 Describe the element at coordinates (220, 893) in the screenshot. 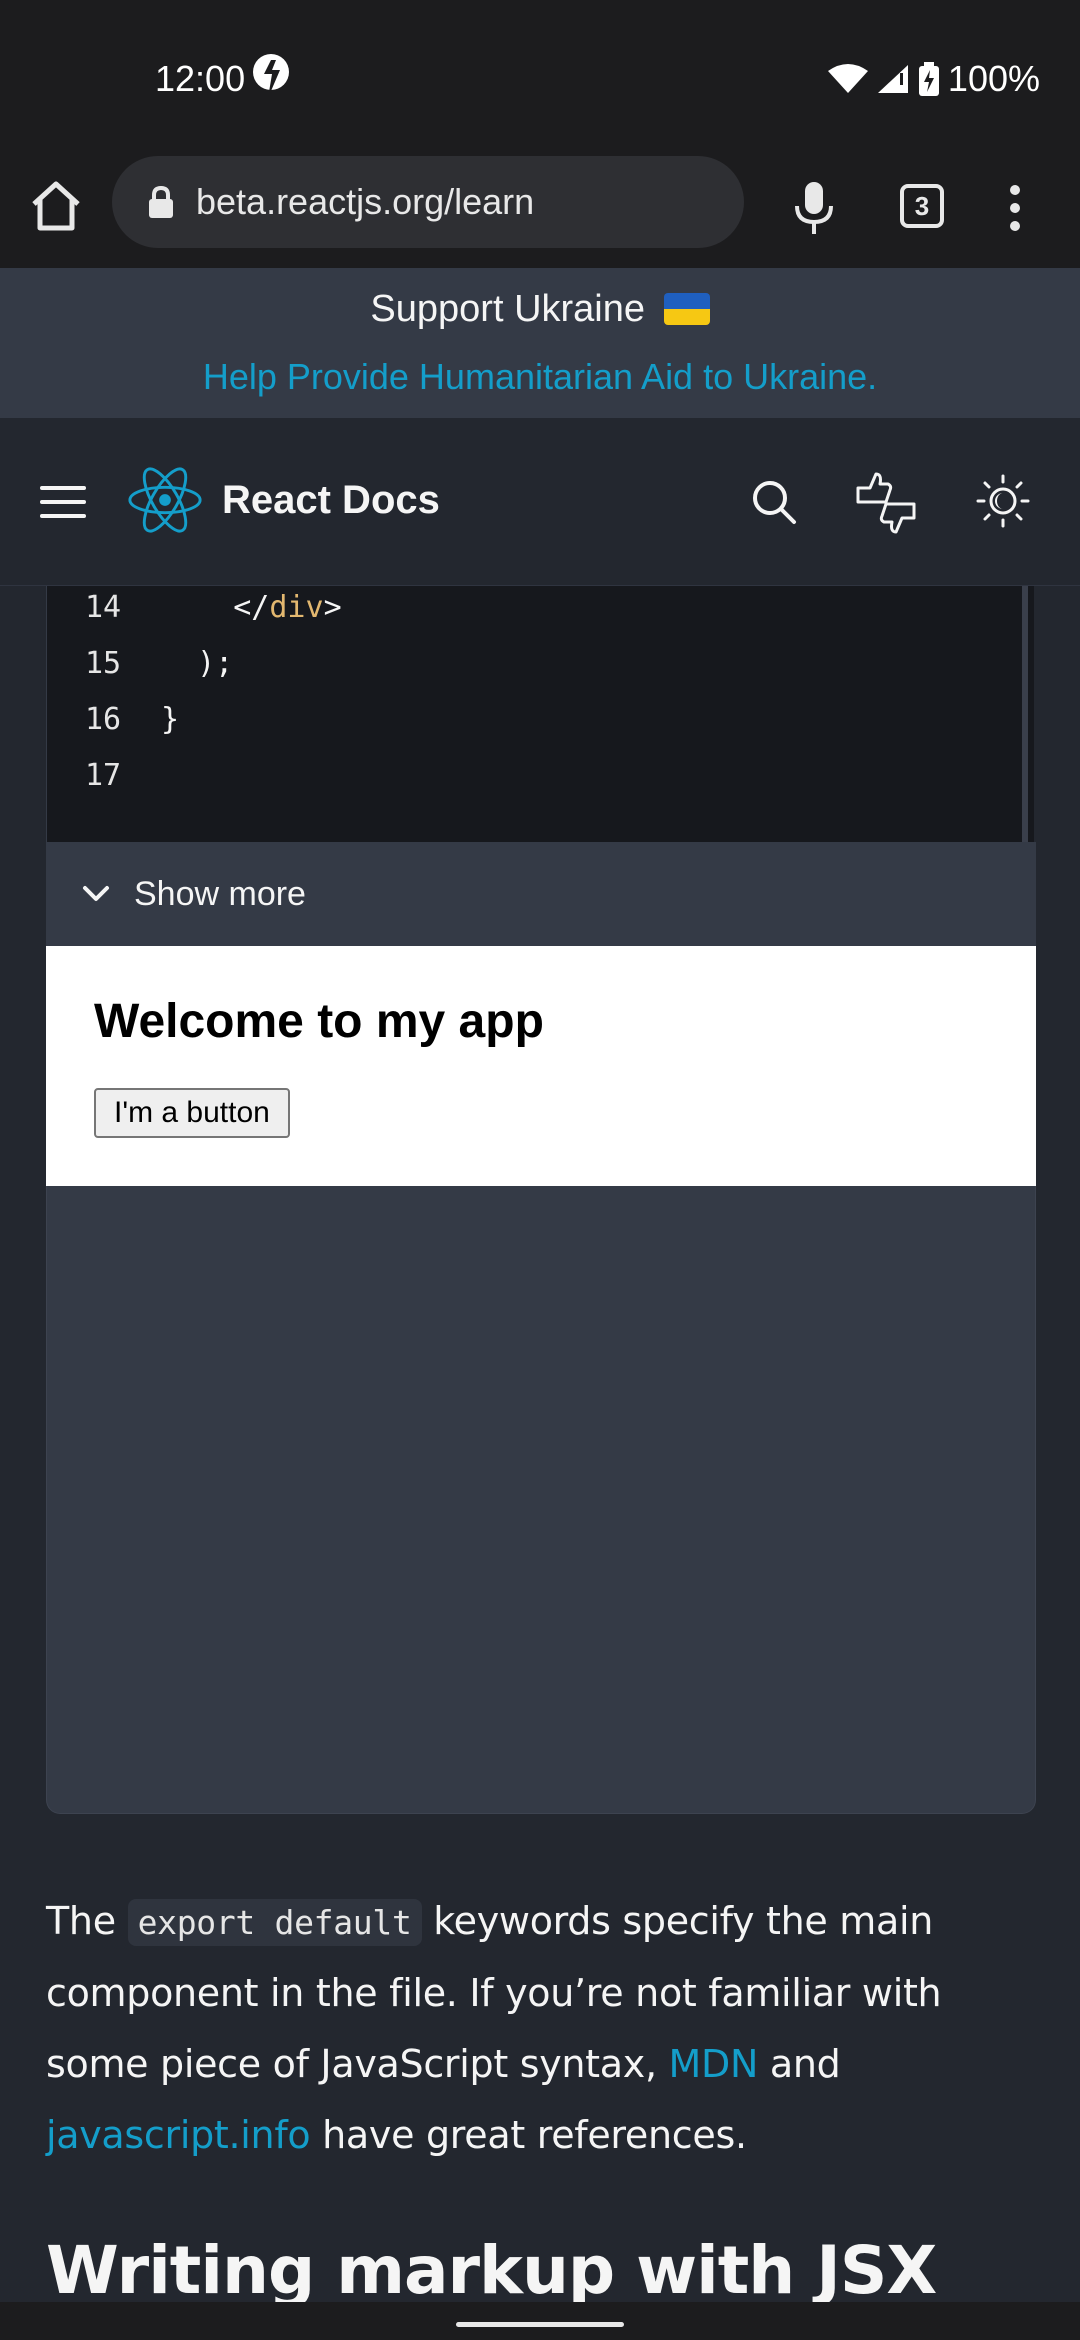

I see `show-more-label: Show more` at that location.